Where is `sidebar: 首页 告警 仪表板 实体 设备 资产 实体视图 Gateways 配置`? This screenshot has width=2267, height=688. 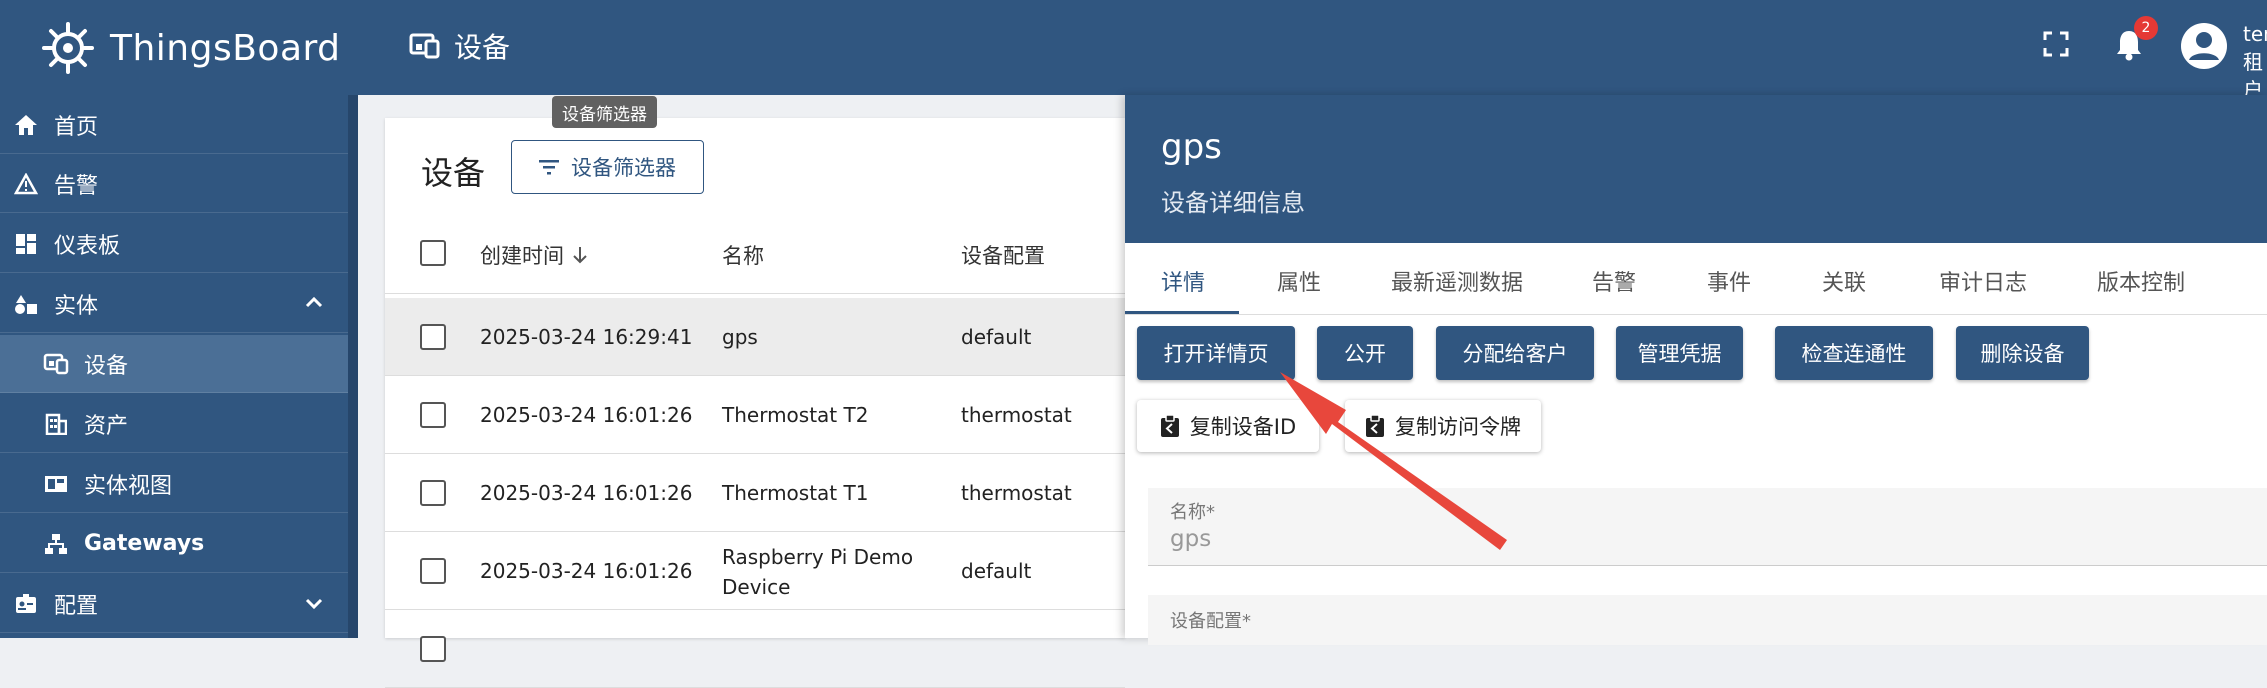 sidebar: 首页 告警 仪表板 实体 设备 资产 实体视图 Gateways 配置 is located at coordinates (176, 366).